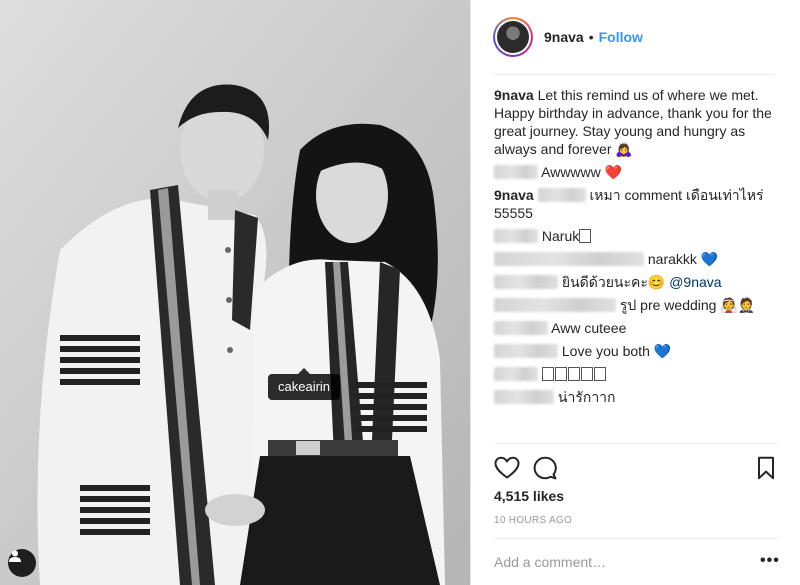 The image size is (800, 585). What do you see at coordinates (589, 328) in the screenshot?
I see `comment-text: Aww cuteee` at bounding box center [589, 328].